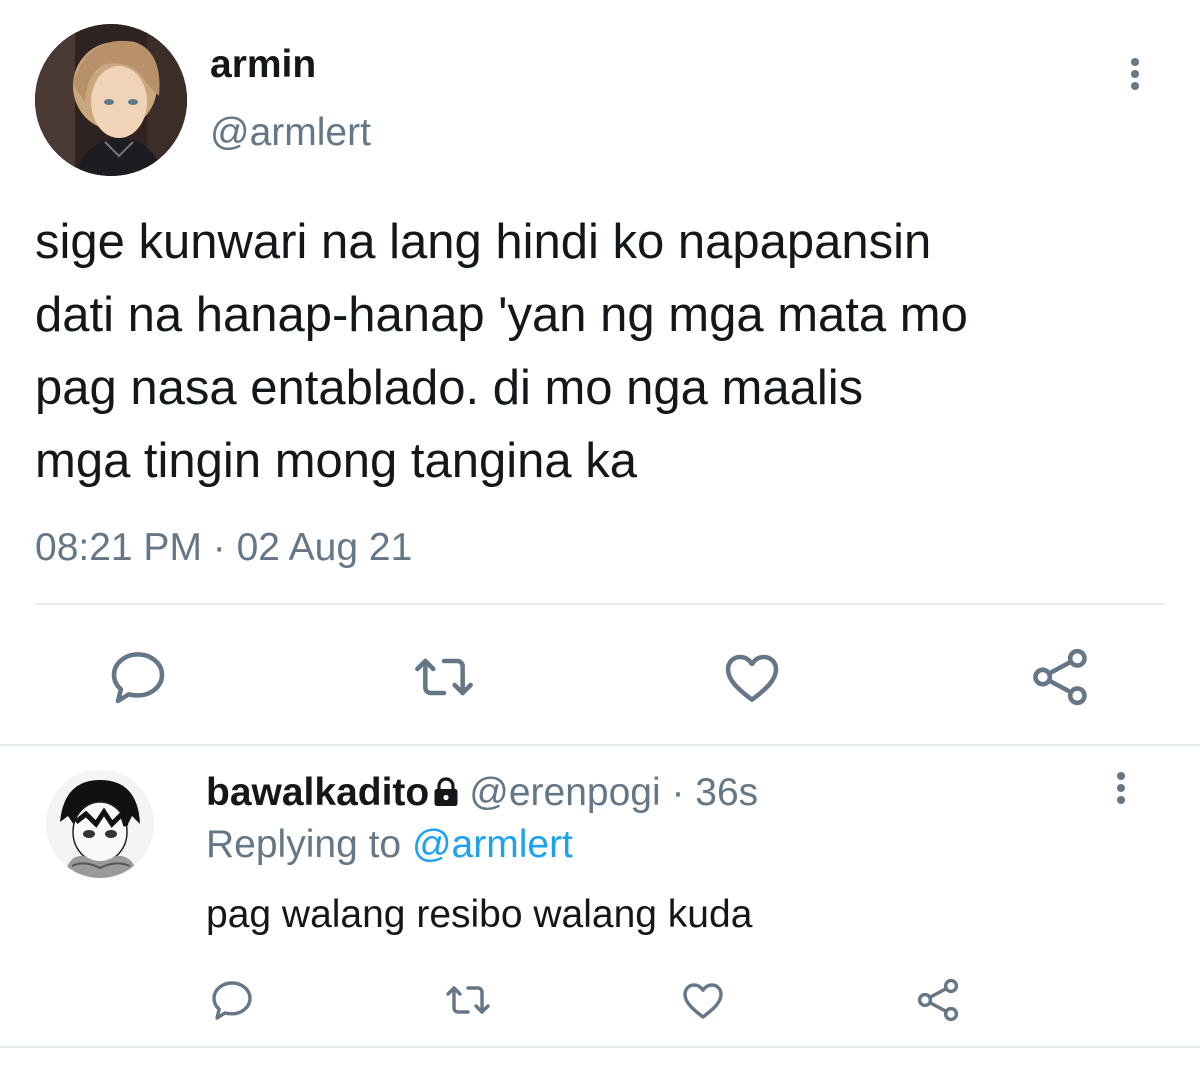 The height and width of the screenshot is (1073, 1200). I want to click on tweet-date: 02 Aug 21, so click(324, 547).